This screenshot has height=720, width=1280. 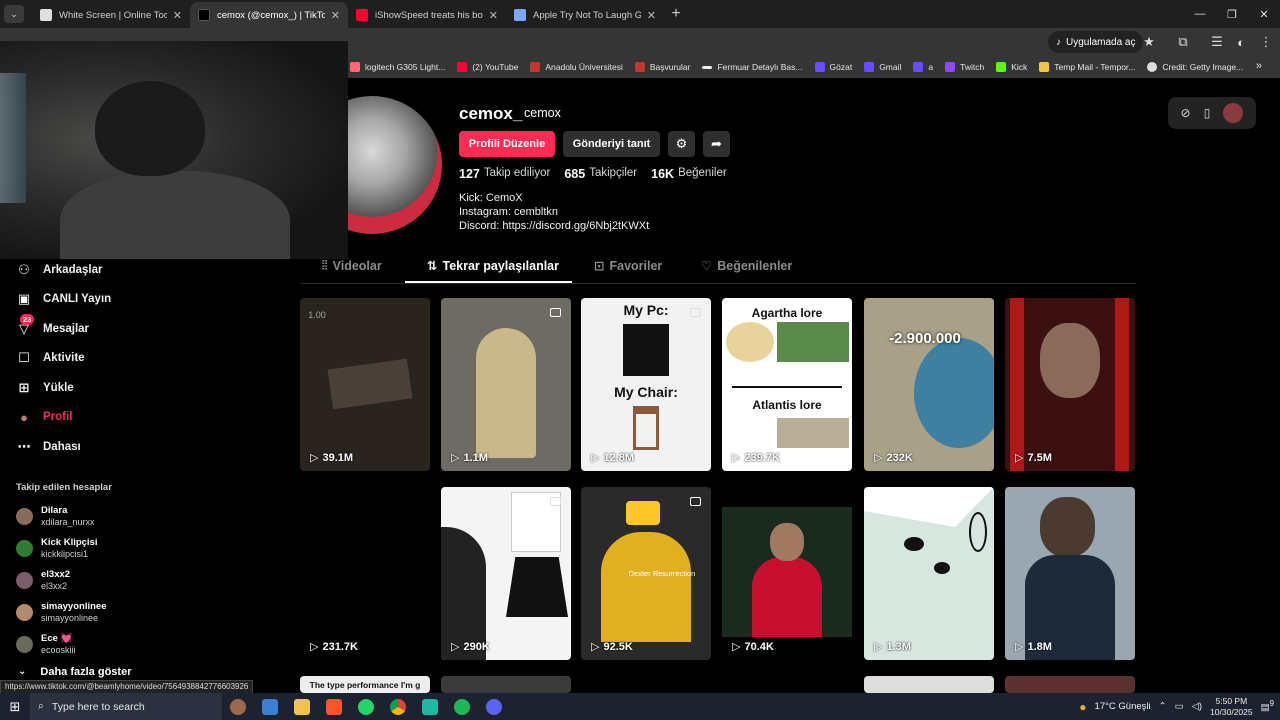 I want to click on video-card: My Pc: My Chair: ▷ 12.8M, so click(x=646, y=384).